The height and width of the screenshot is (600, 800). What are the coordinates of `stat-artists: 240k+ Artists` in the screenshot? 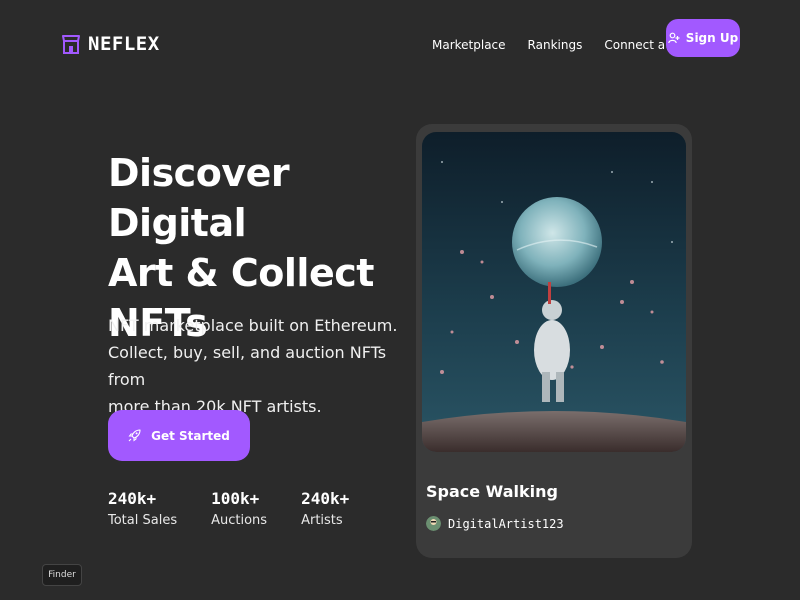 It's located at (325, 510).